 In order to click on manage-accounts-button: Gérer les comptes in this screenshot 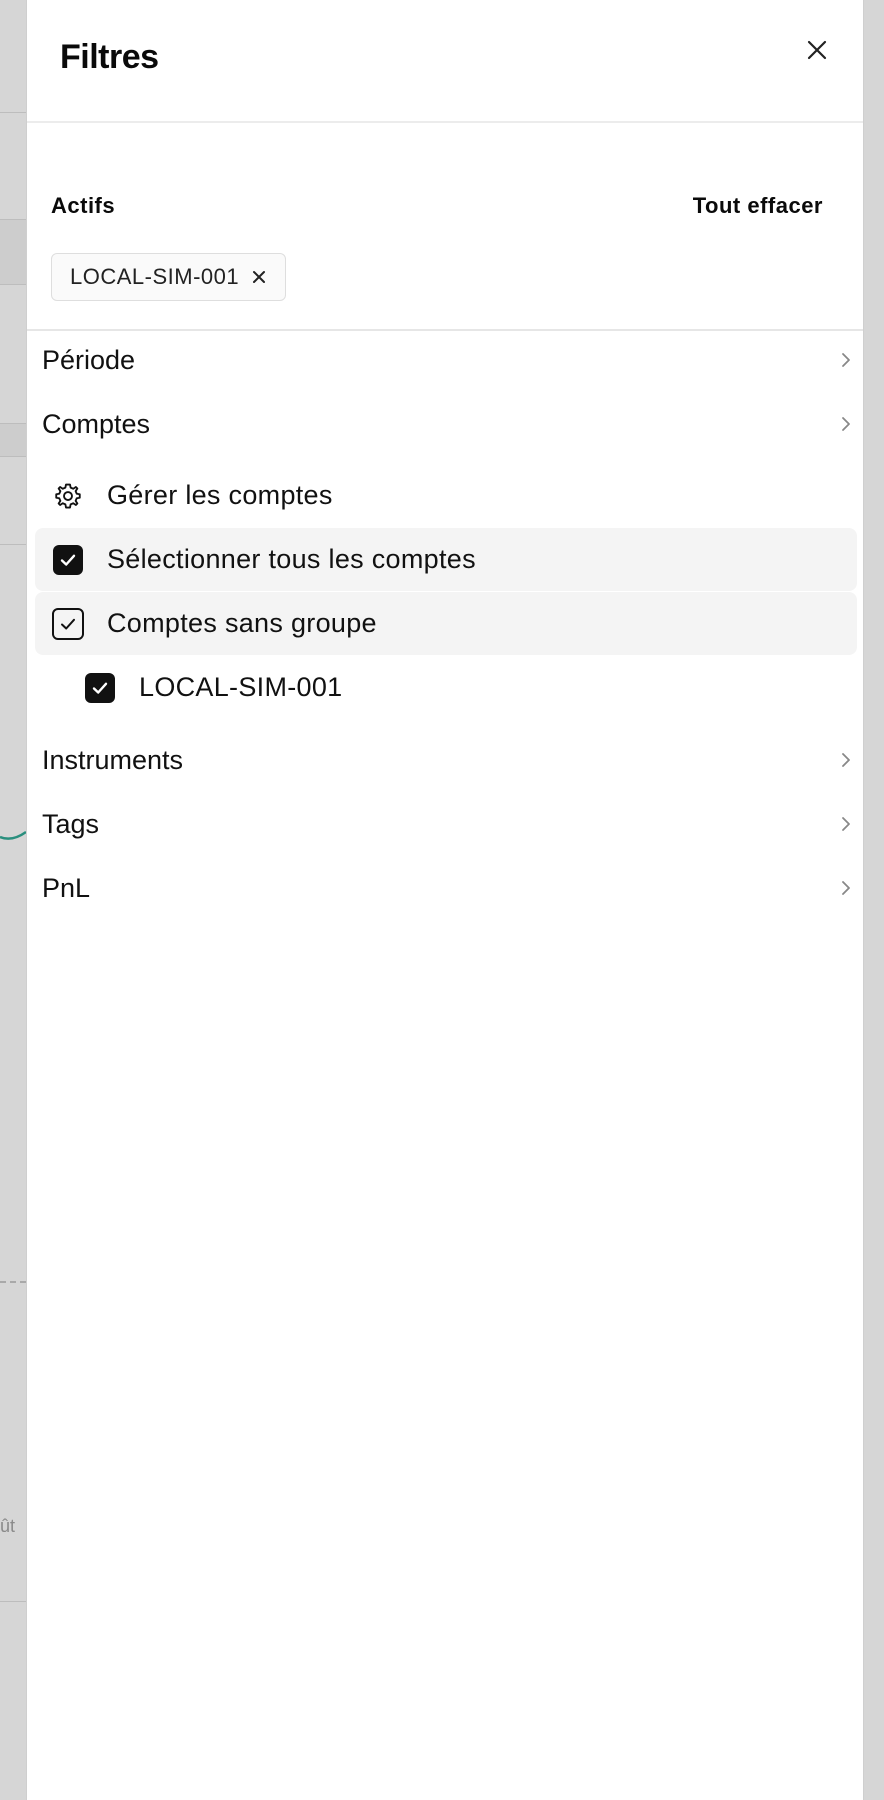, I will do `click(446, 495)`.